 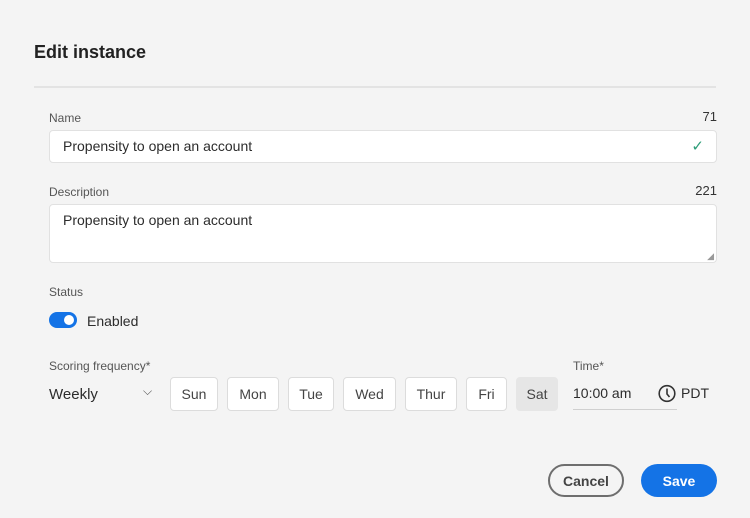 I want to click on name-char-count: 71, so click(x=709, y=116).